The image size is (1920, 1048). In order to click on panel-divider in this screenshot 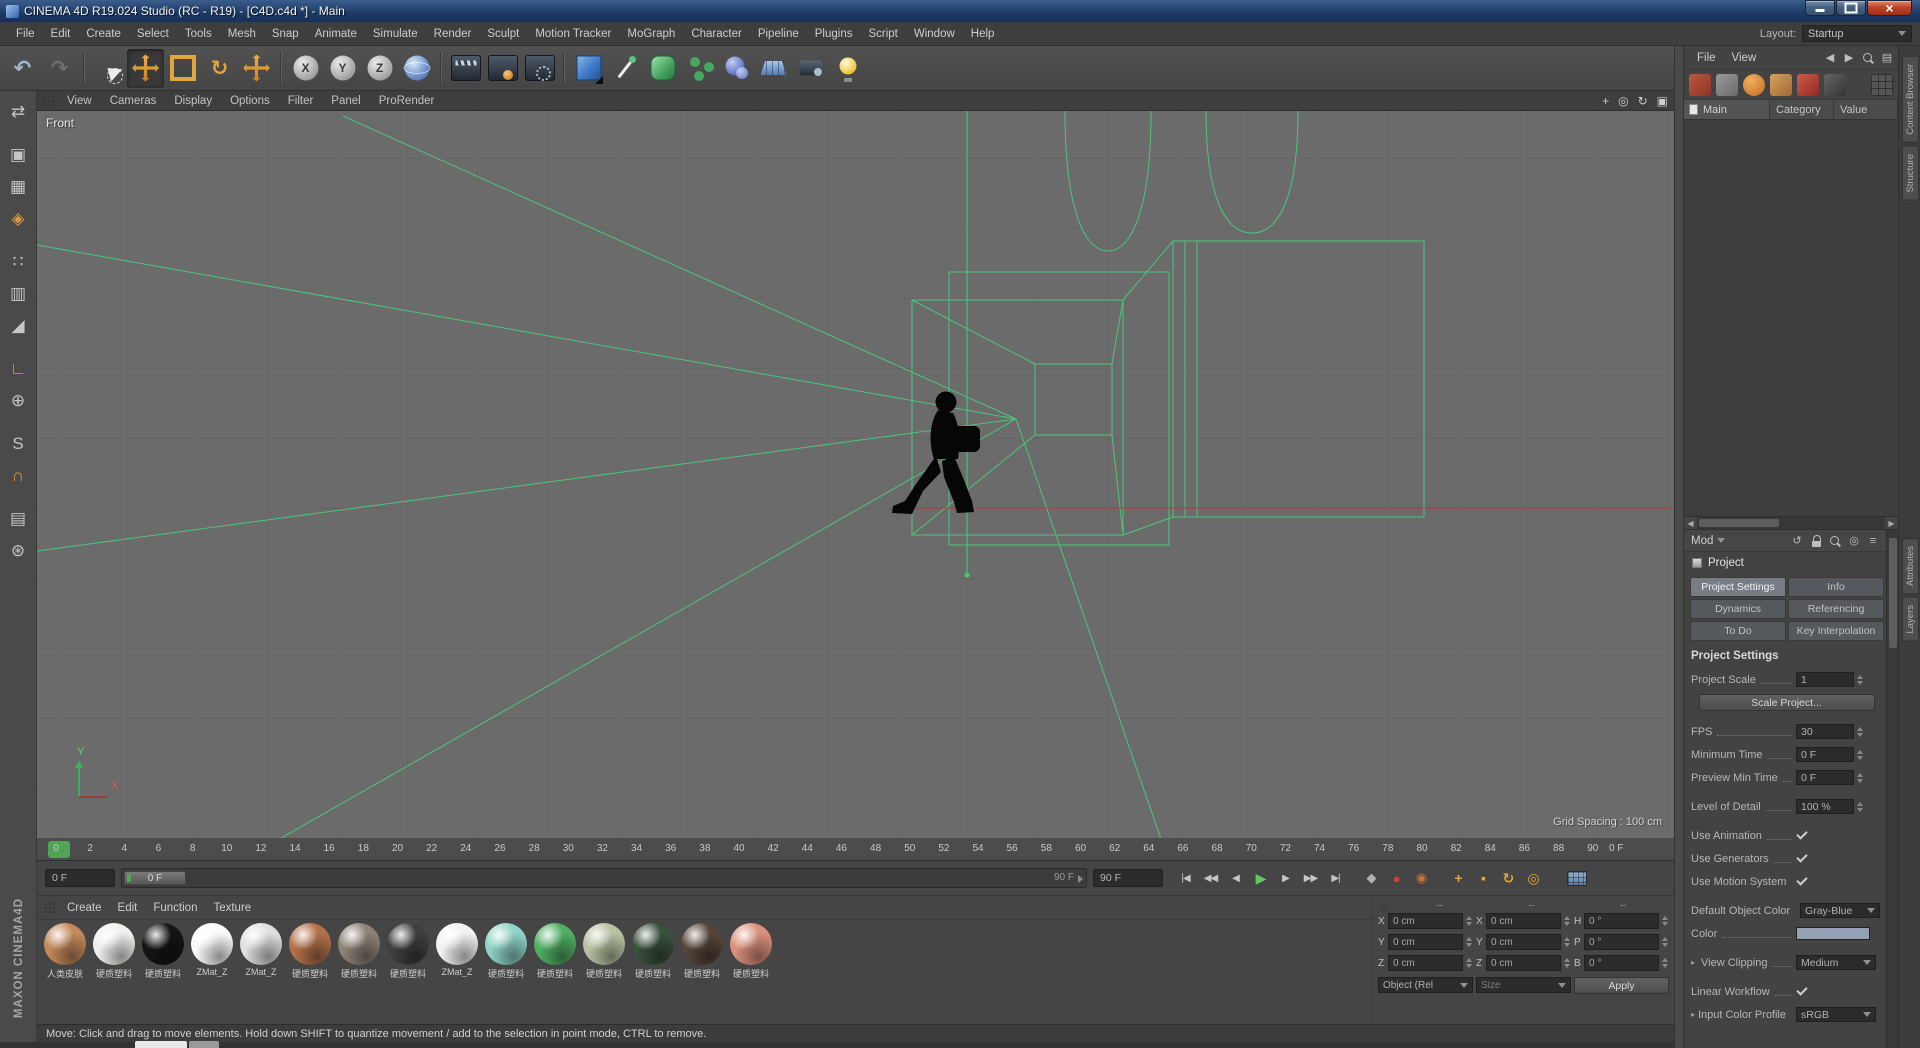, I will do `click(1679, 547)`.